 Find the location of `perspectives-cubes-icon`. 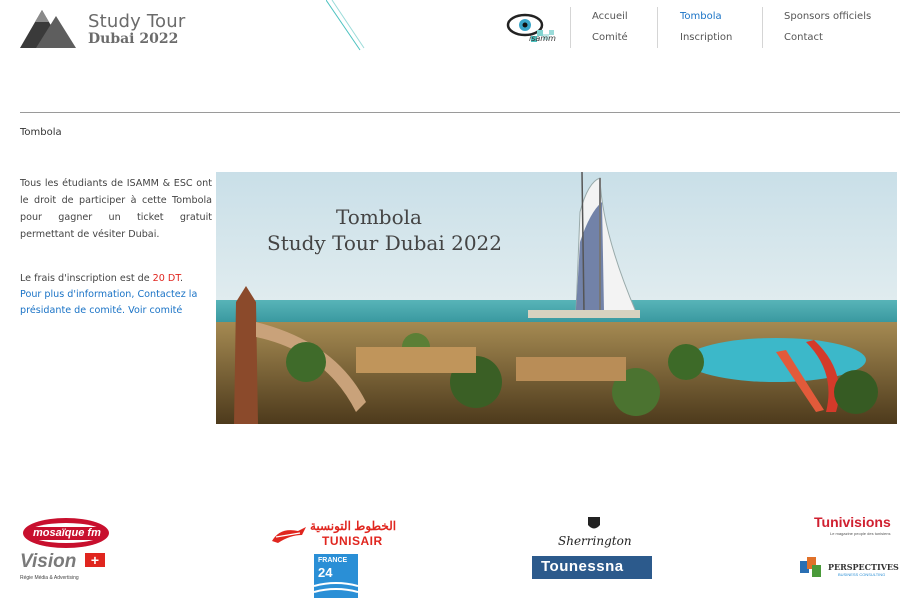

perspectives-cubes-icon is located at coordinates (810, 567).